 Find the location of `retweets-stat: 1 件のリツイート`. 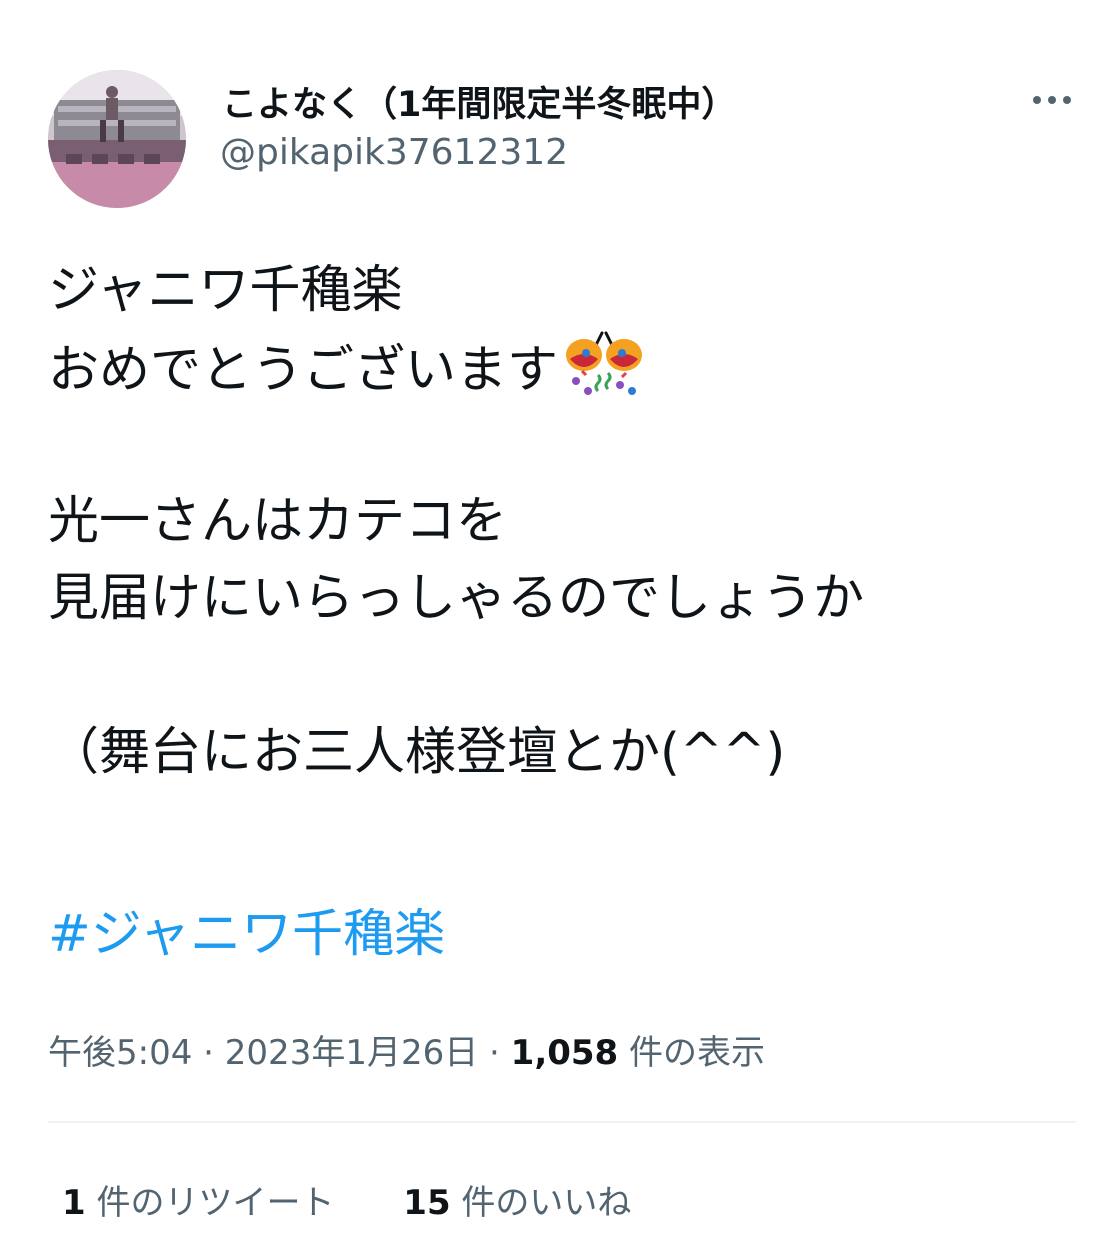

retweets-stat: 1 件のリツイート is located at coordinates (198, 1199).